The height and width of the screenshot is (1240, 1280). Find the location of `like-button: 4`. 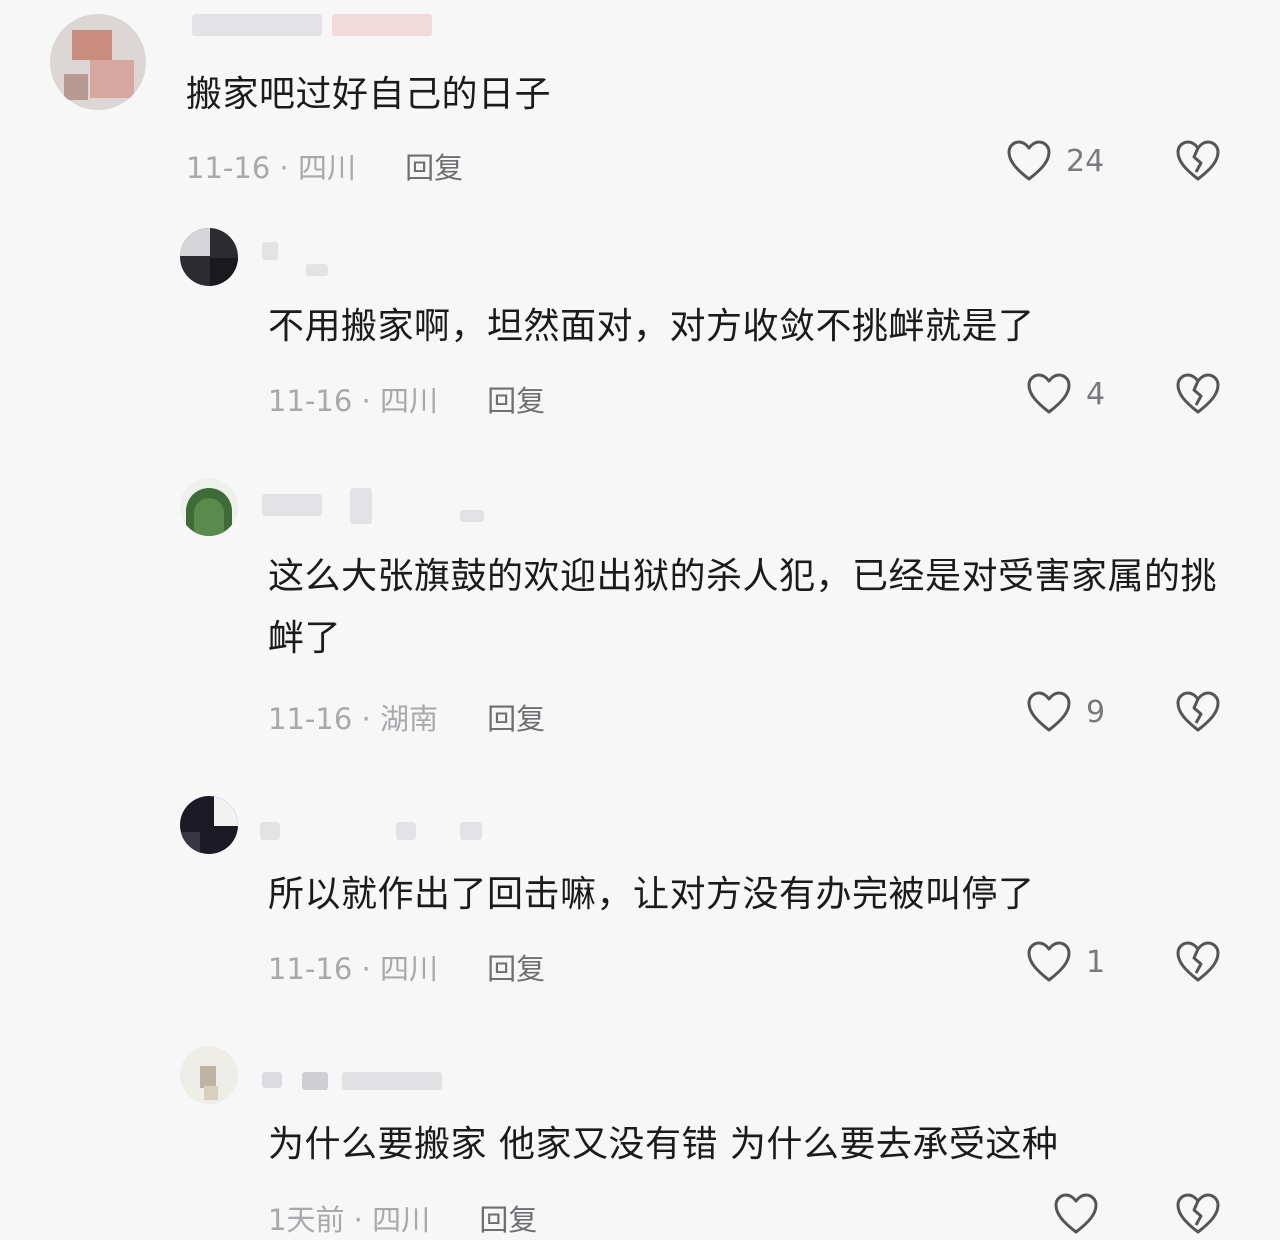

like-button: 4 is located at coordinates (1065, 394).